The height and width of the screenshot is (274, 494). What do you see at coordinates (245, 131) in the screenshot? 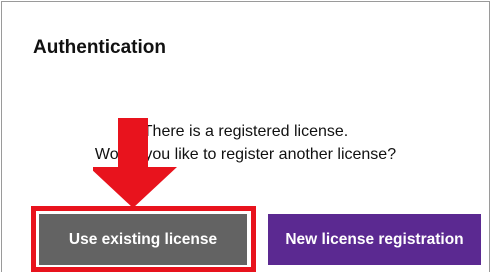
I see `message-line-1: There is a registered license.` at bounding box center [245, 131].